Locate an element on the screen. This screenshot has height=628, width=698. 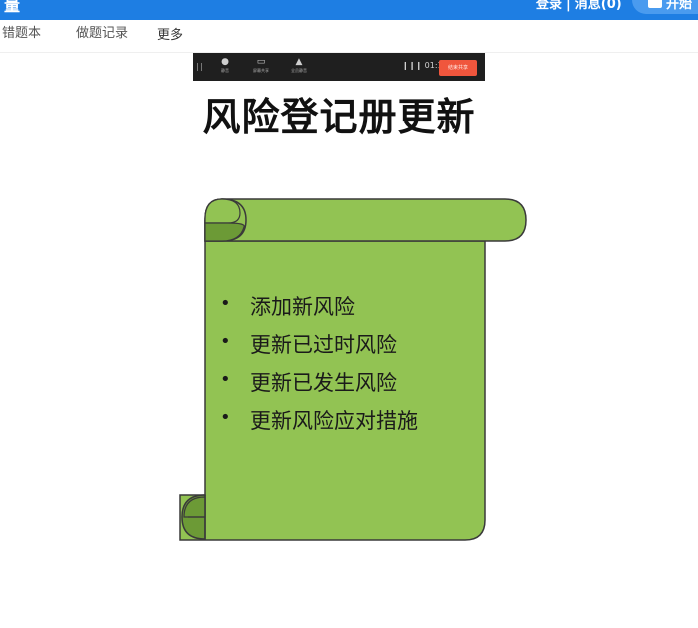
bullet-text: 更新风险应对措施 is located at coordinates (334, 421).